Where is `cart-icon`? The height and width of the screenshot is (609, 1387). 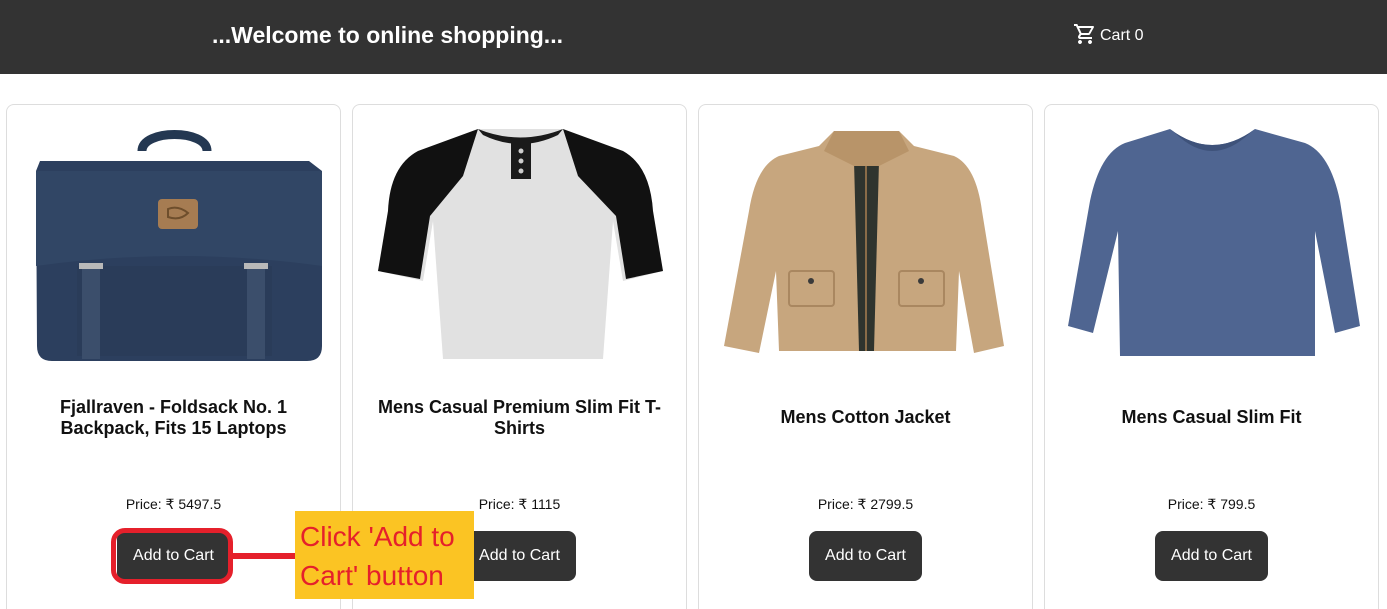 cart-icon is located at coordinates (1085, 36).